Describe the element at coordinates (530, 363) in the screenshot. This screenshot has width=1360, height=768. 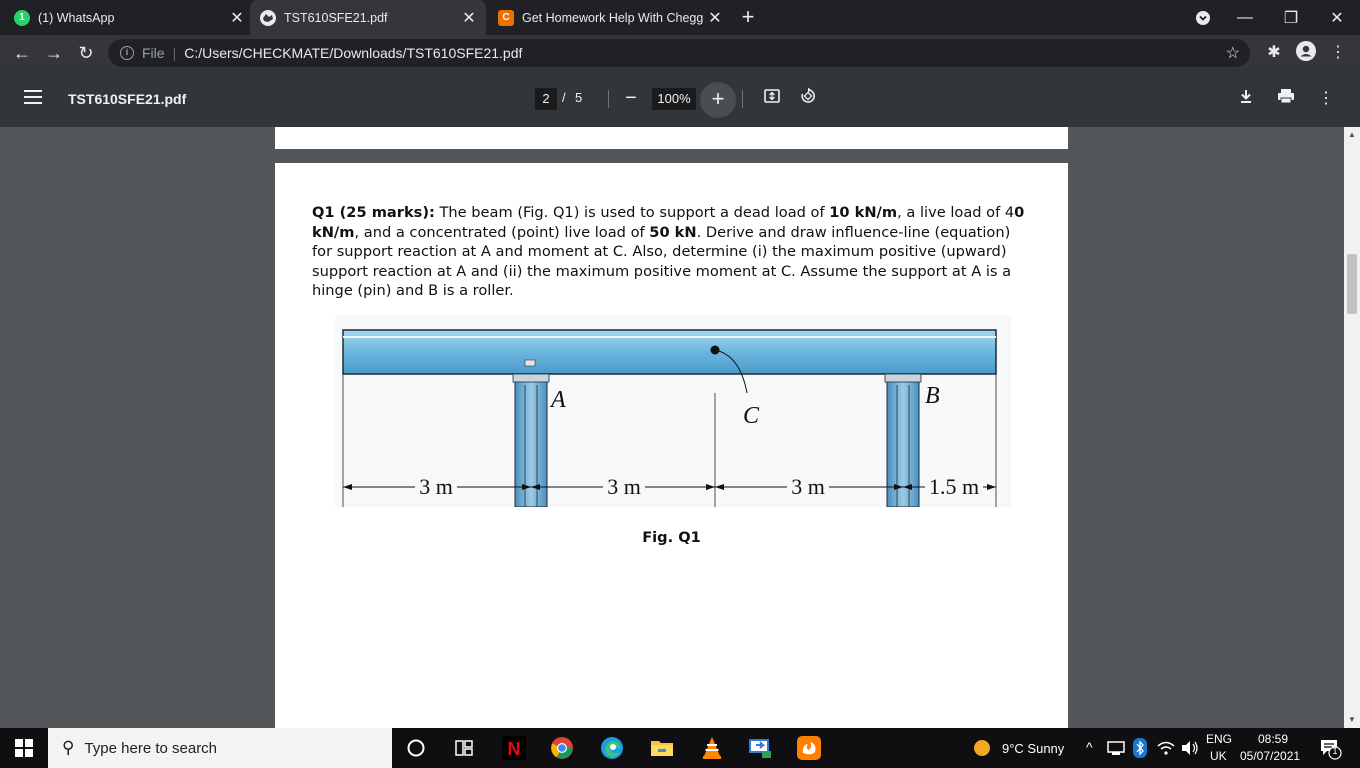
I see `pin-icon` at that location.